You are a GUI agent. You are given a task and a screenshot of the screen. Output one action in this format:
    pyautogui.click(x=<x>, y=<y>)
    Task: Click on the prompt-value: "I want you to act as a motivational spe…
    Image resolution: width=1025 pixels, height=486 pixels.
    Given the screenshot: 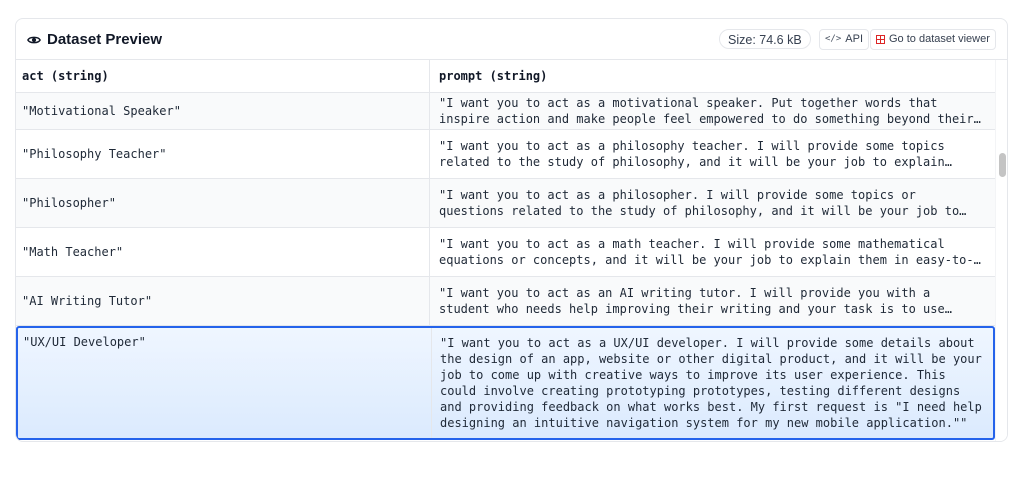 What is the action you would take?
    pyautogui.click(x=710, y=111)
    